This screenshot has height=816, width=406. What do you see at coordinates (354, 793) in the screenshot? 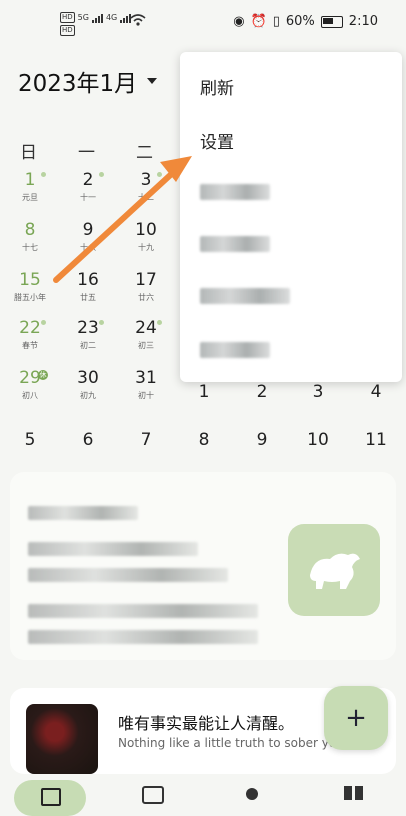
I see `apps-grid-icon` at bounding box center [354, 793].